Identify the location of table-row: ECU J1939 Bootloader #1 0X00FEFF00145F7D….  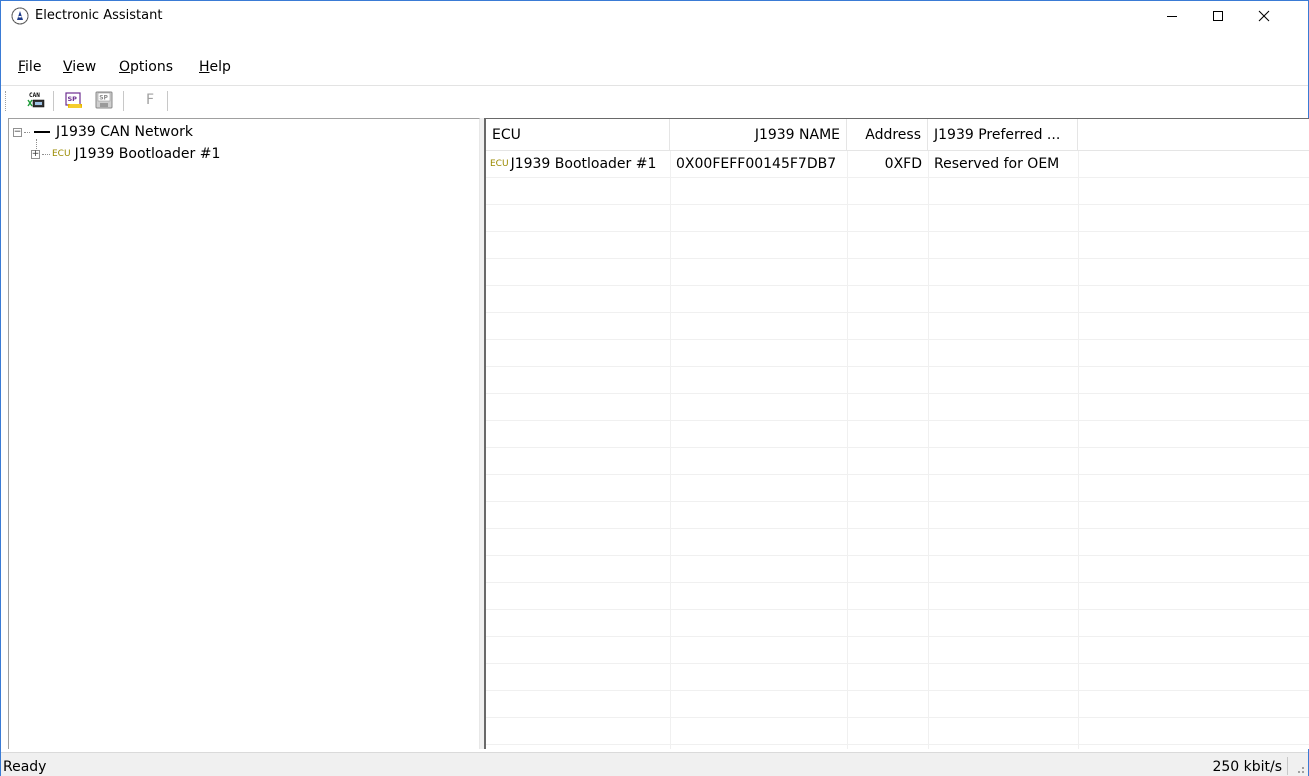
(897, 164).